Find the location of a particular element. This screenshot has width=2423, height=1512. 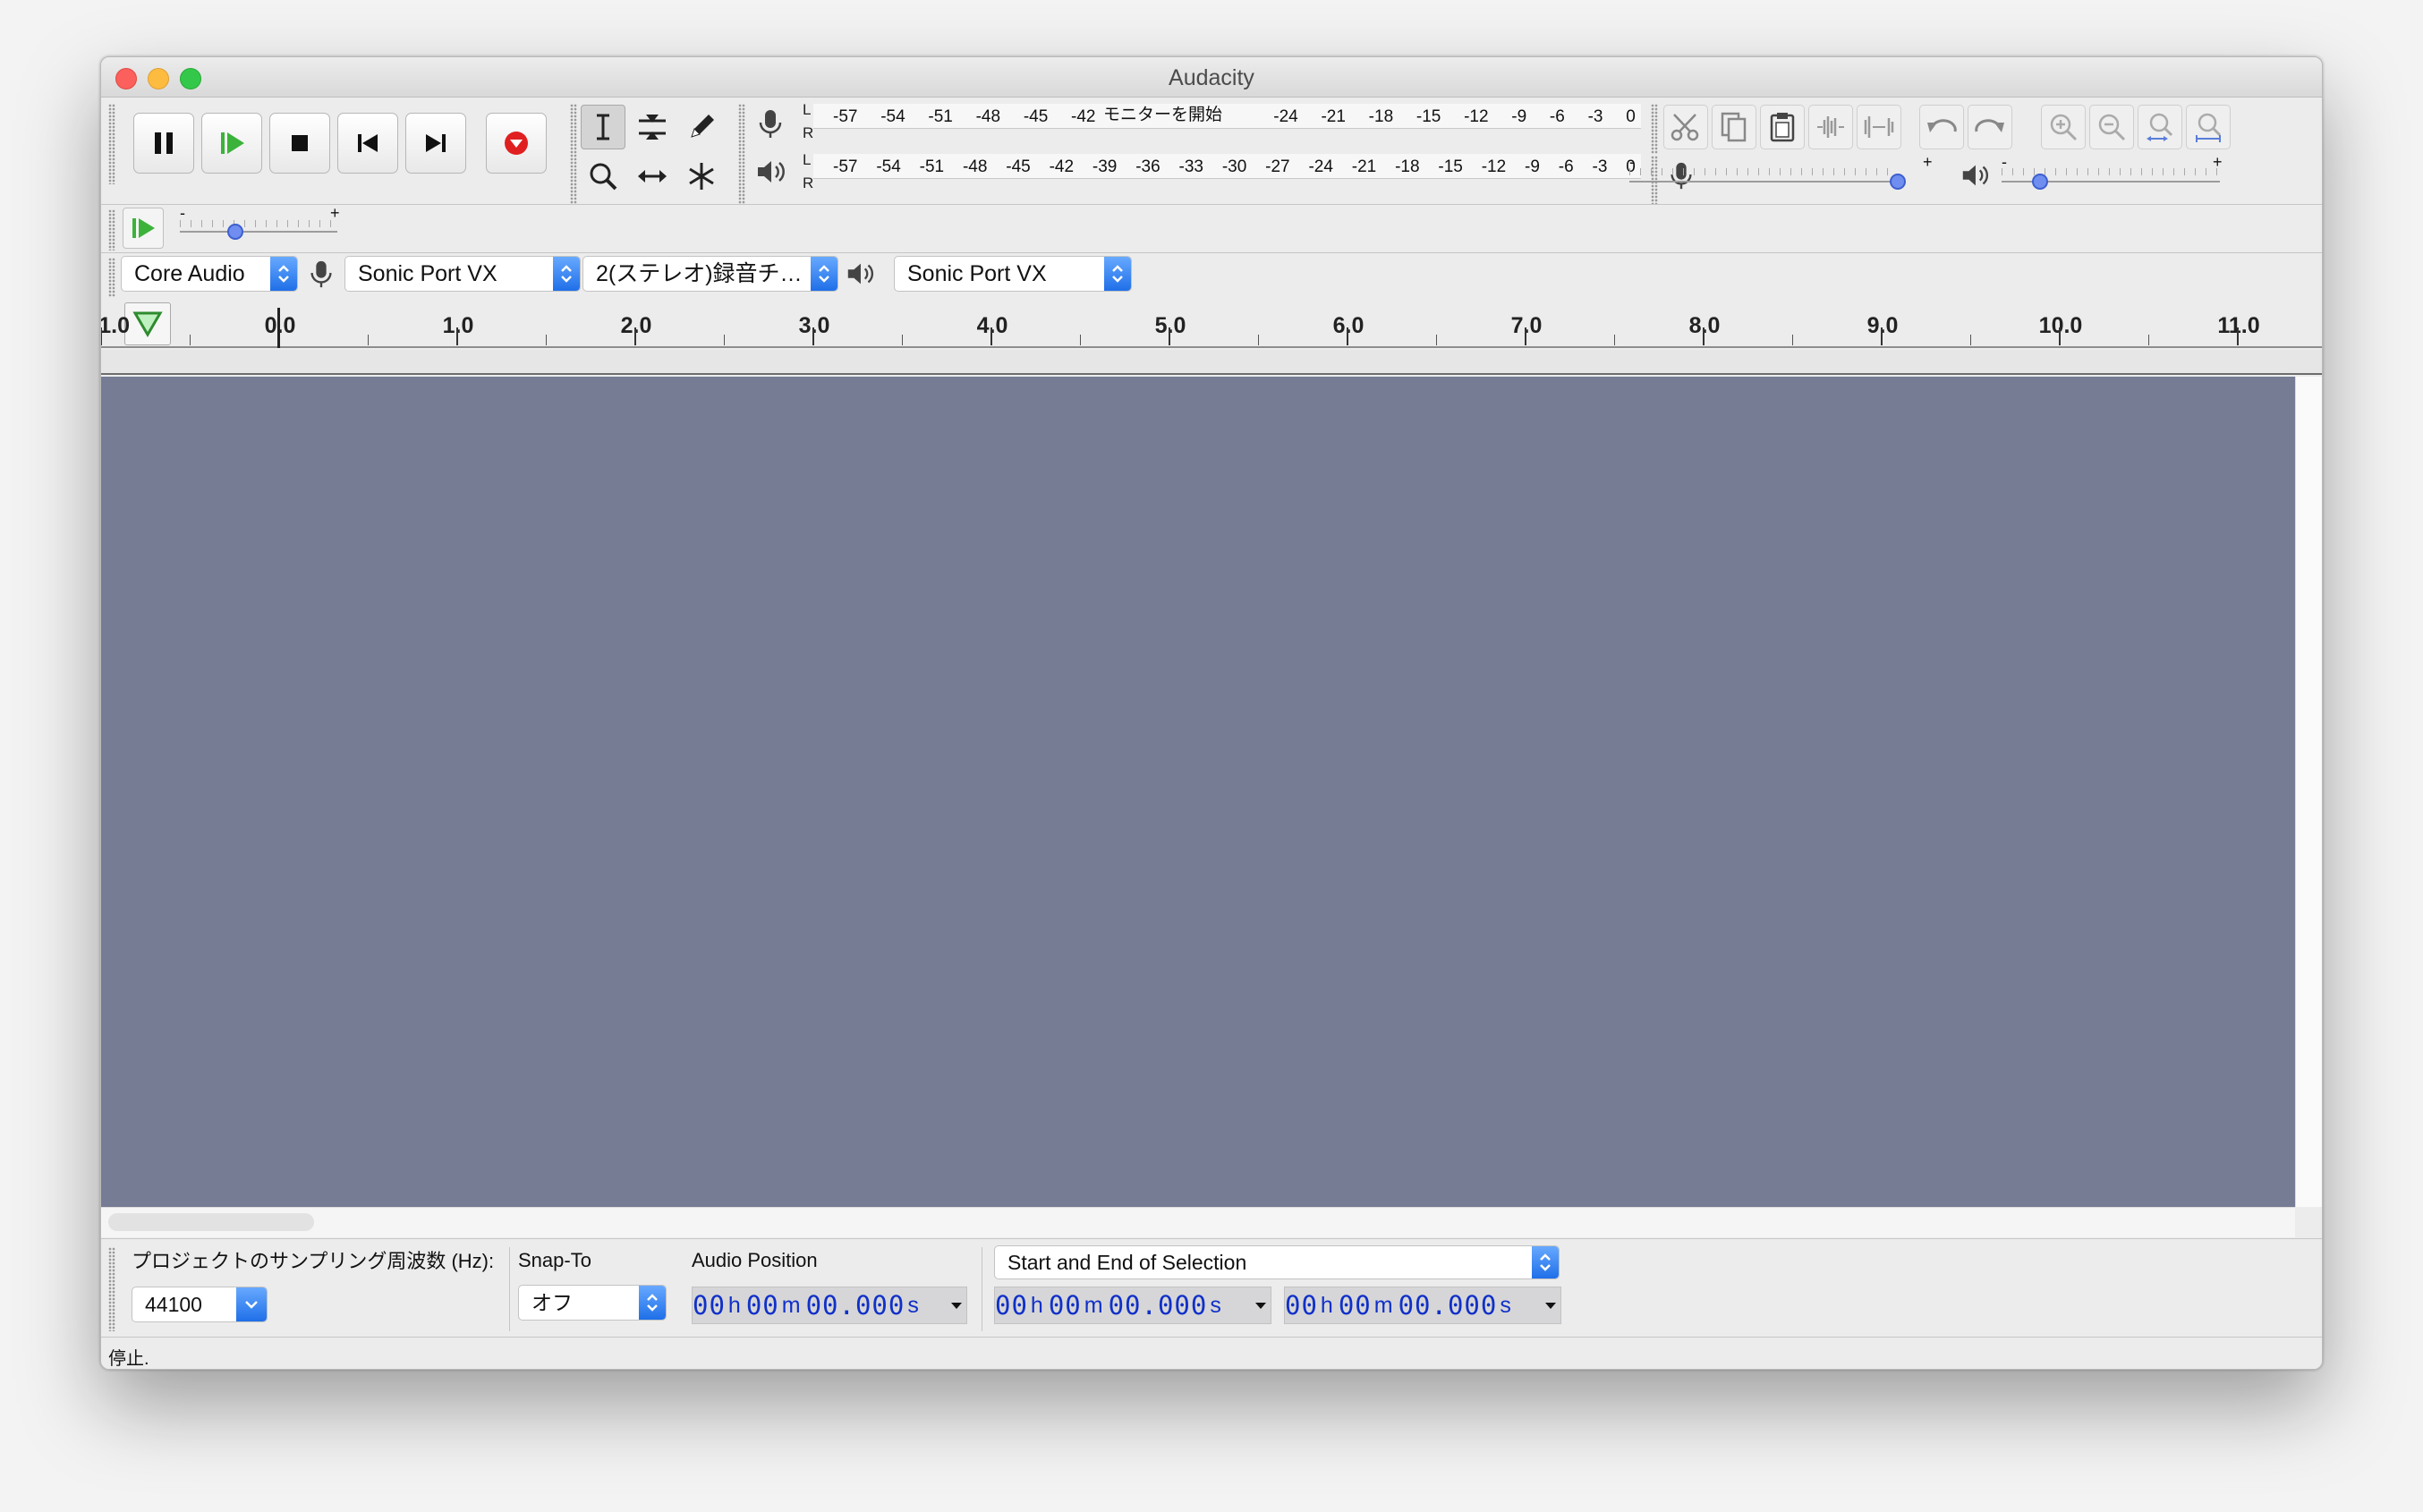

silence-audio-button is located at coordinates (1879, 127).